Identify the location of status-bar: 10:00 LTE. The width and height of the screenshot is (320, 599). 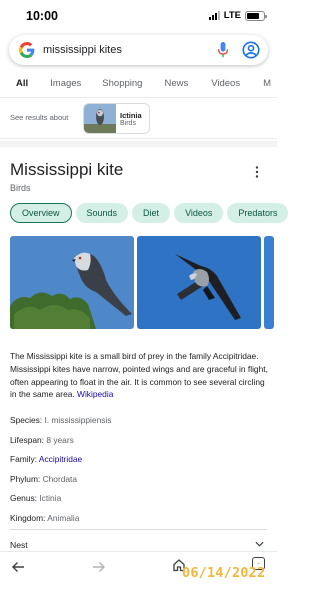
(138, 16).